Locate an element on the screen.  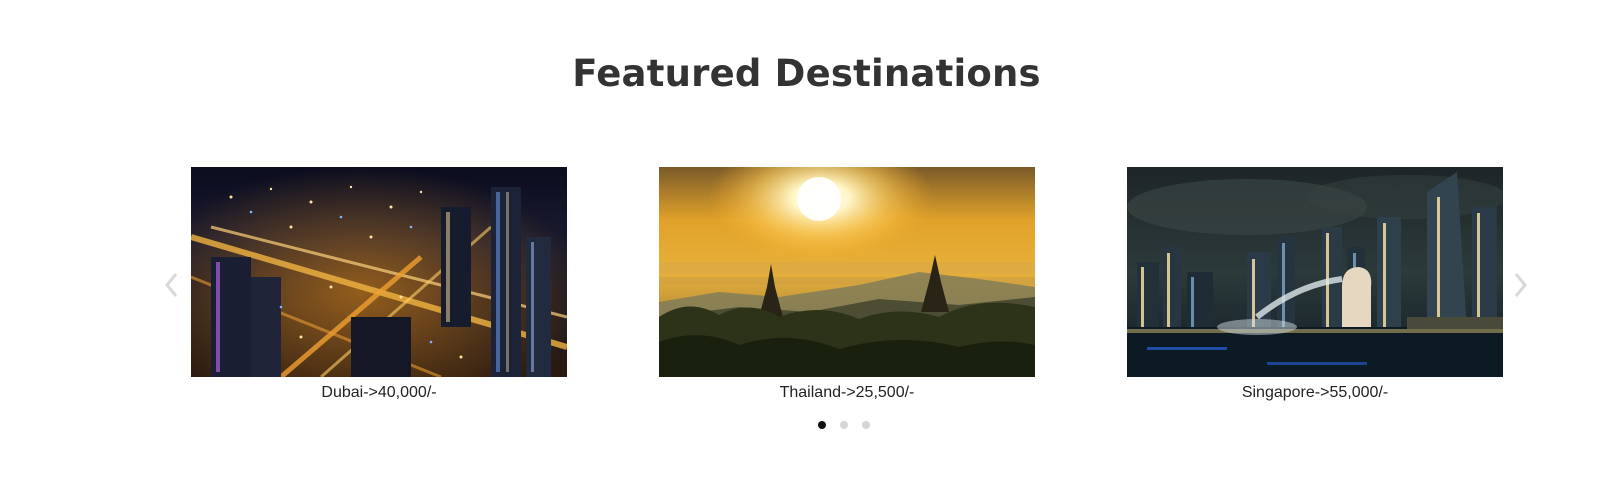
dubai-night-city-photo is located at coordinates (379, 272).